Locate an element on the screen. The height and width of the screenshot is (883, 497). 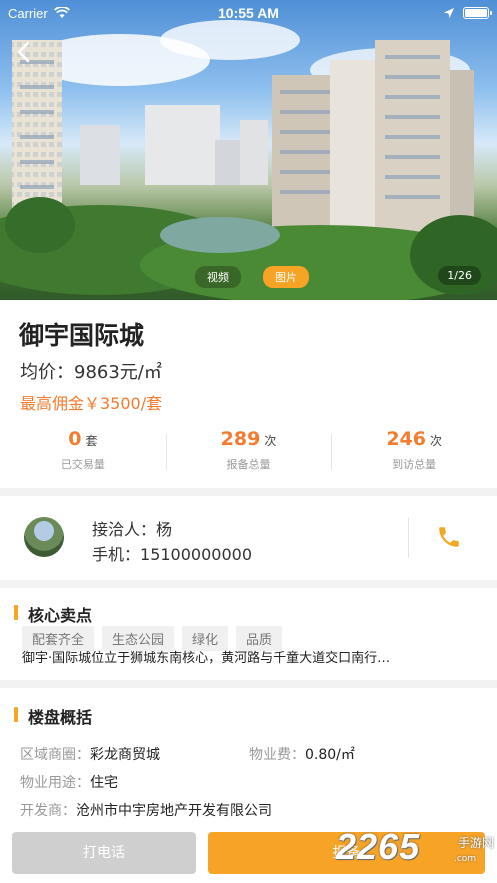
tab-video: 视频 is located at coordinates (218, 277).